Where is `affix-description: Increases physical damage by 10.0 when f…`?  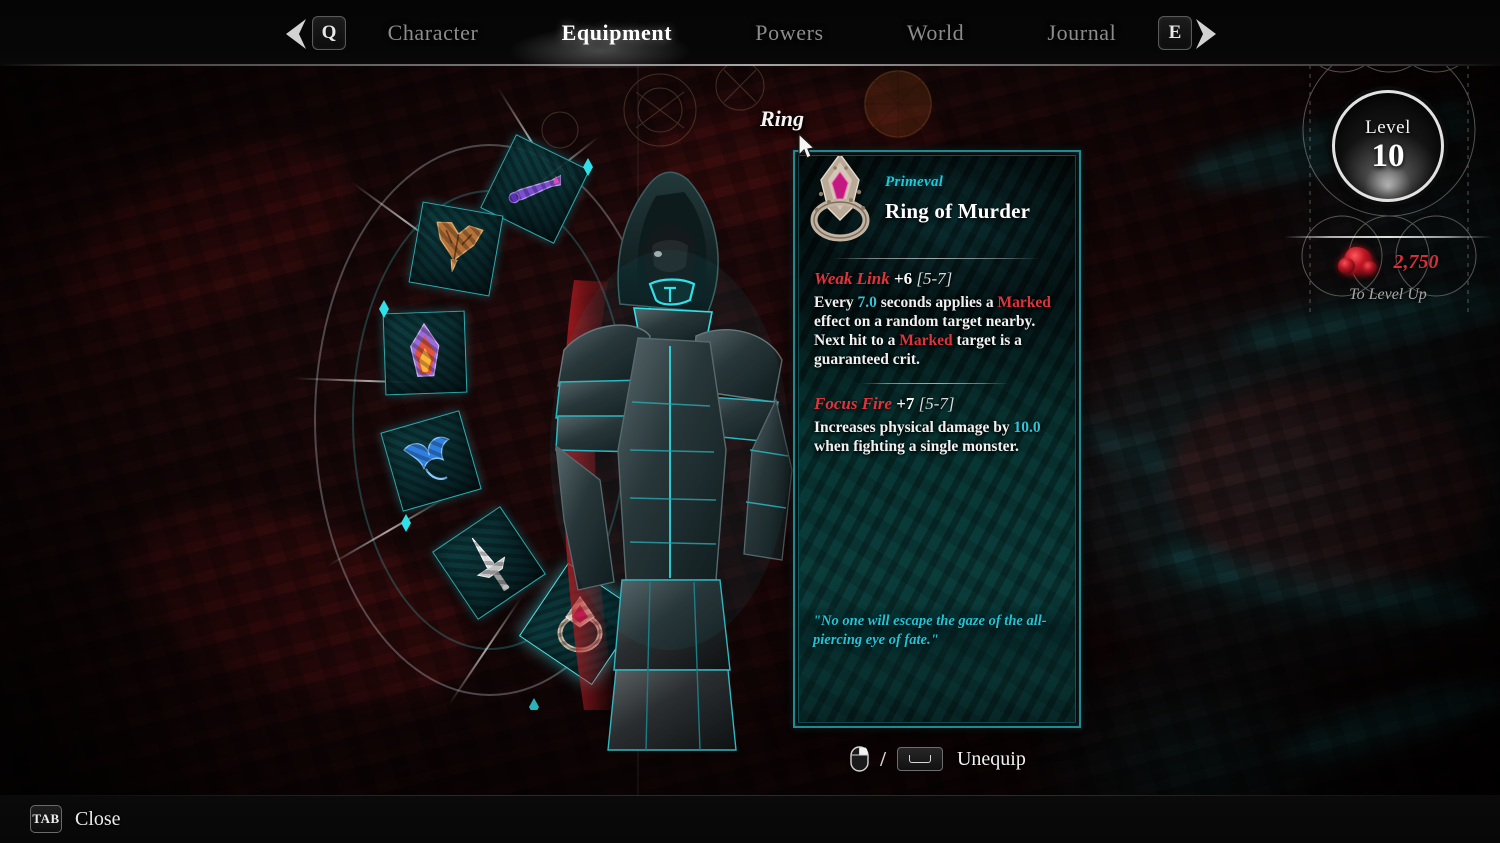 affix-description: Increases physical damage by 10.0 when f… is located at coordinates (927, 436).